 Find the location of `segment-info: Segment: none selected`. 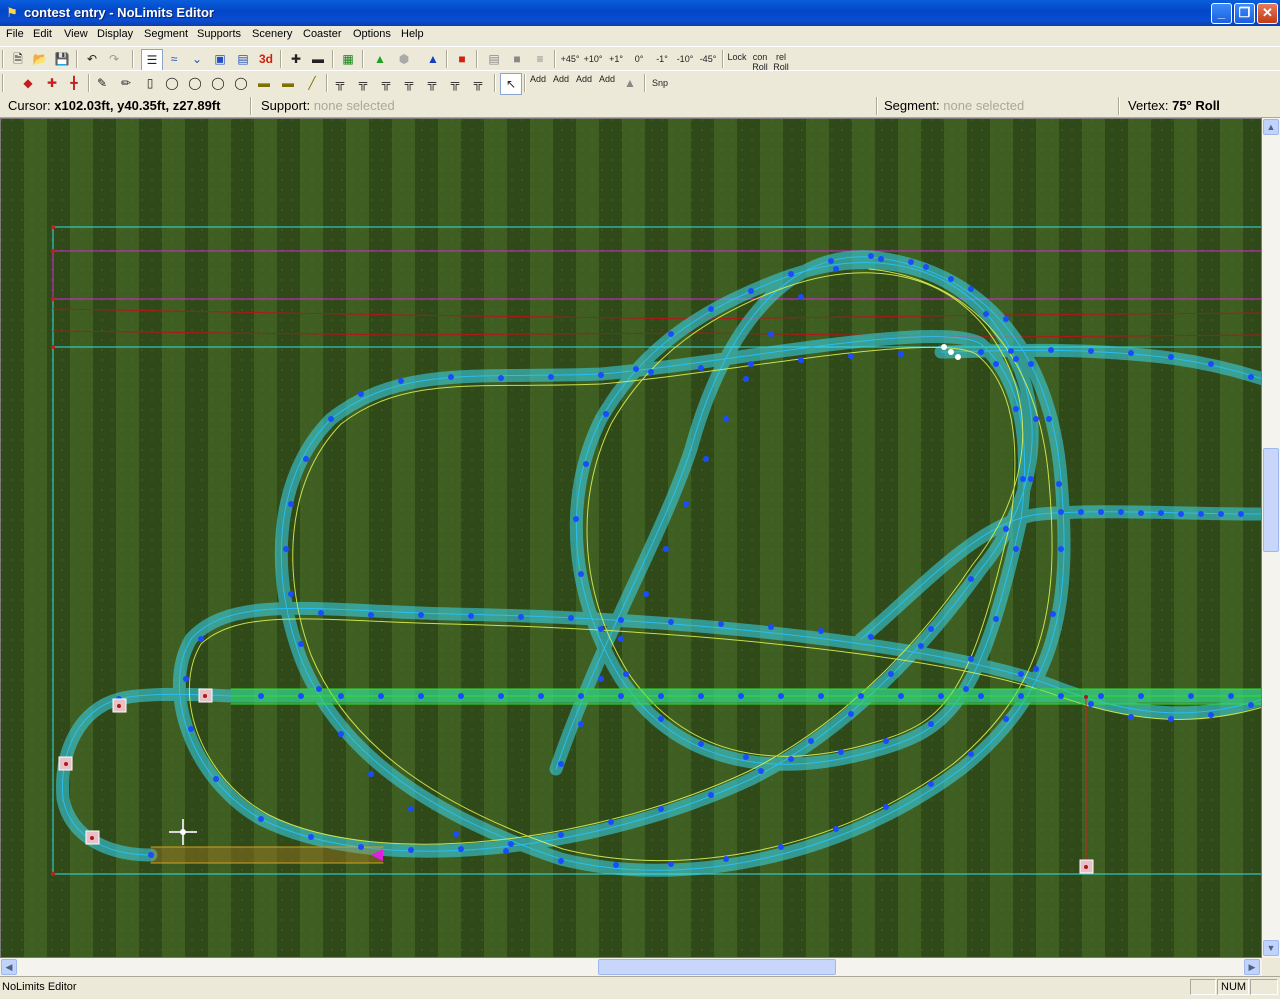

segment-info: Segment: none selected is located at coordinates (954, 105).